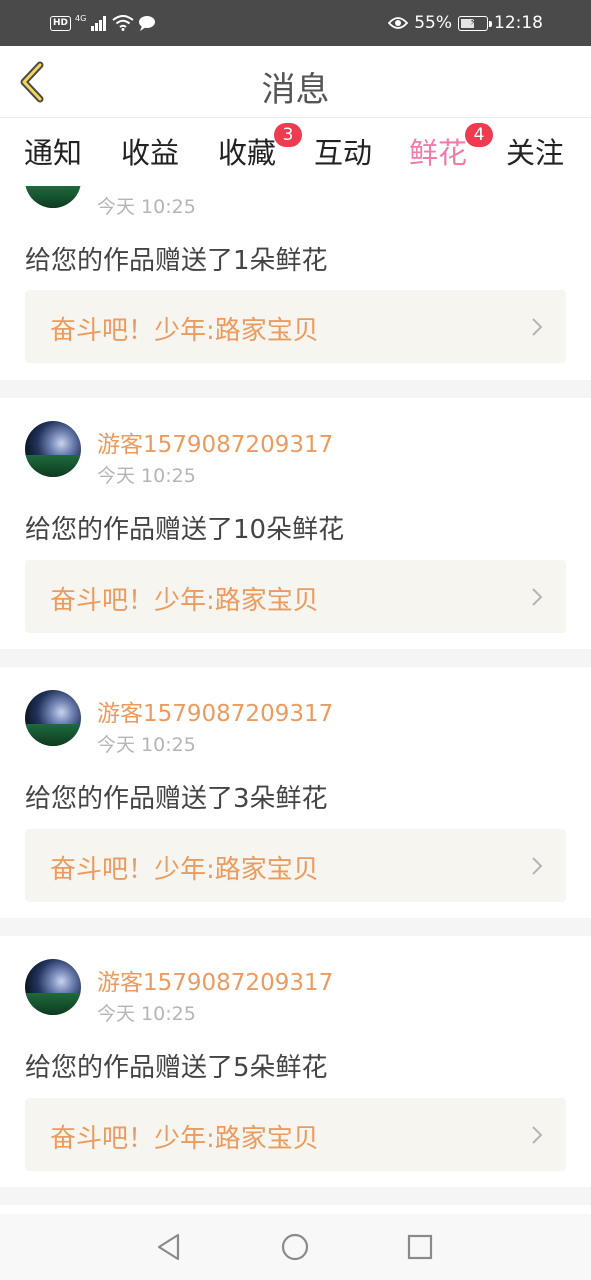 The width and height of the screenshot is (591, 1280). I want to click on tab-interactions: 互动, so click(343, 151).